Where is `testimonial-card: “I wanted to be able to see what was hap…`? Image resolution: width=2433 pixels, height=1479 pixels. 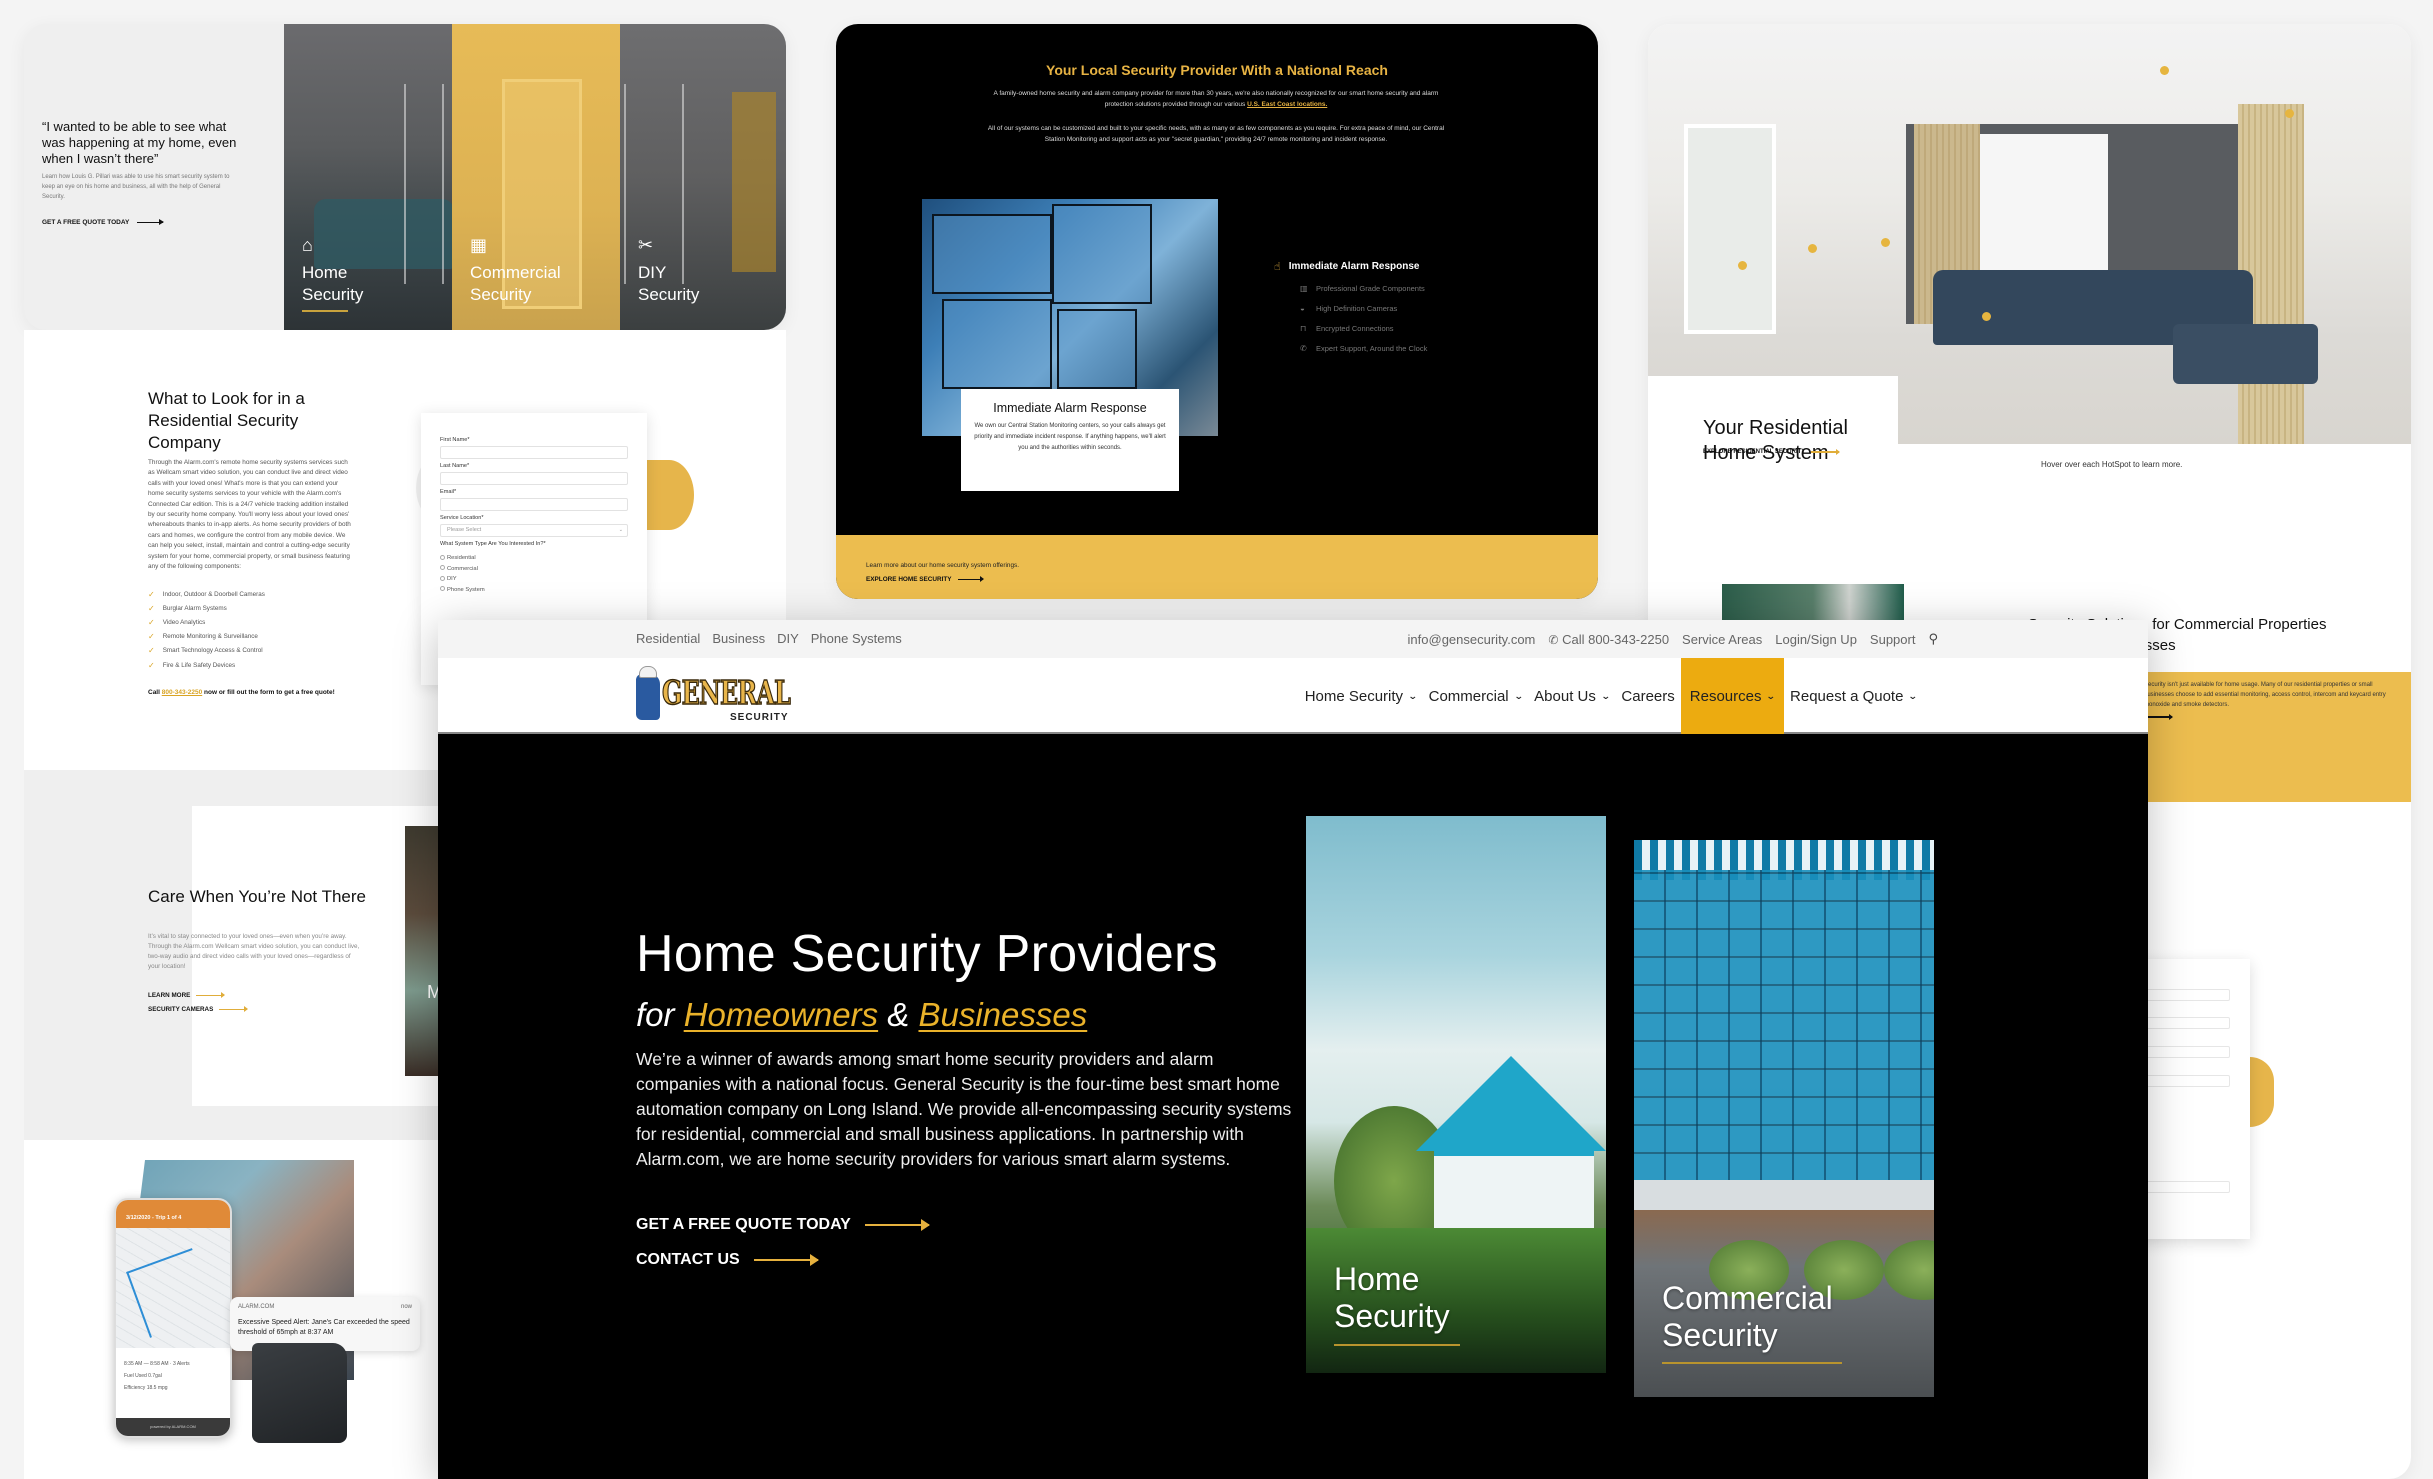
testimonial-card: “I wanted to be able to see what was hap… is located at coordinates (405, 177).